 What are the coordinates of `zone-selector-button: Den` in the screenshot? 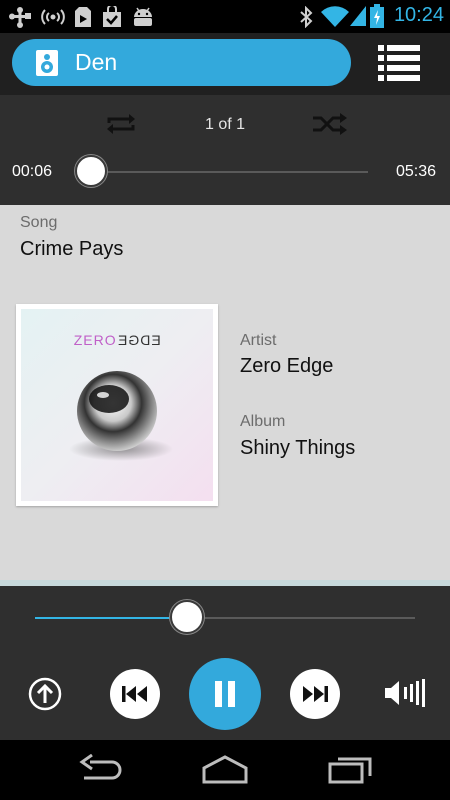 It's located at (181, 62).